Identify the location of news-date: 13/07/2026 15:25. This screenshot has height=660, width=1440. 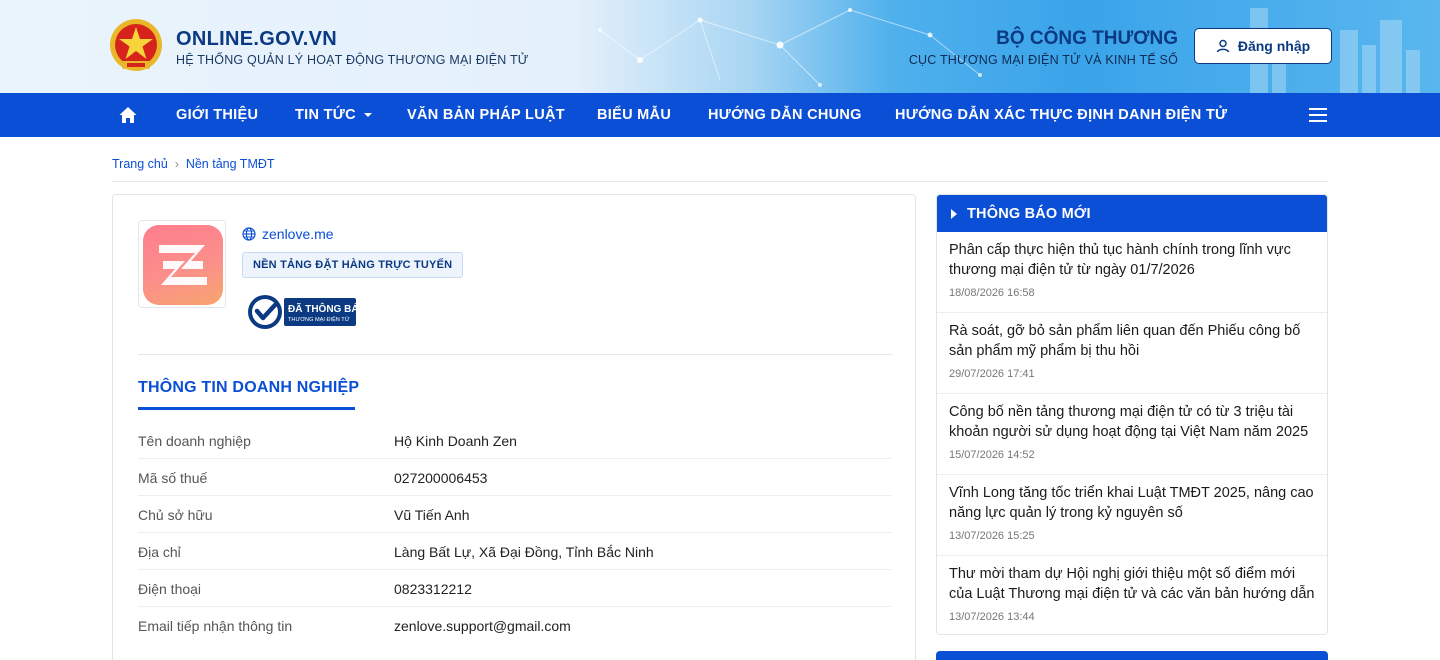
(992, 536).